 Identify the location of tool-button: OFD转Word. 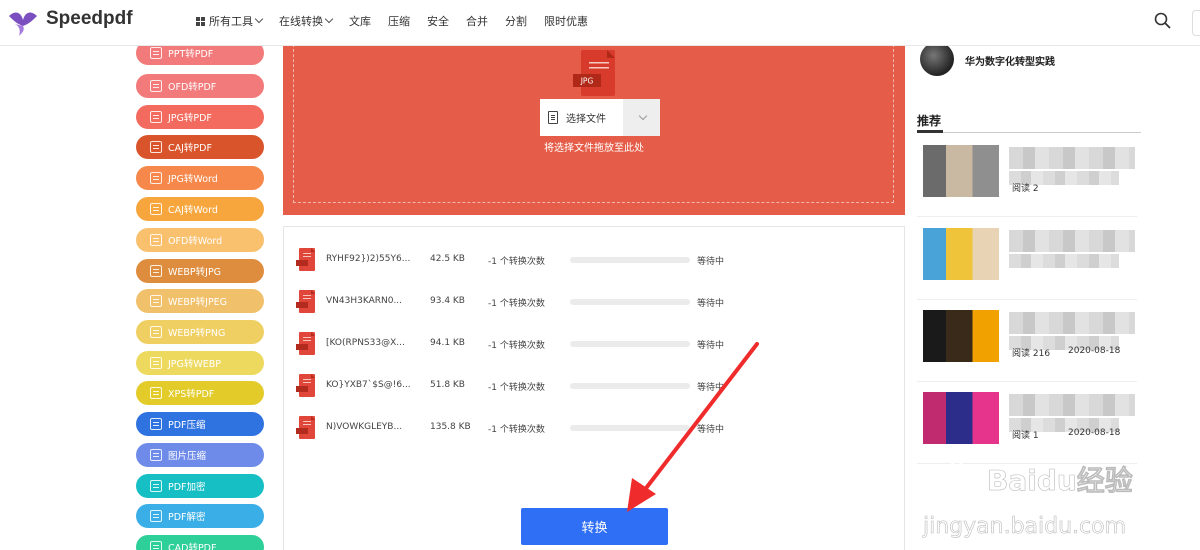
(200, 240).